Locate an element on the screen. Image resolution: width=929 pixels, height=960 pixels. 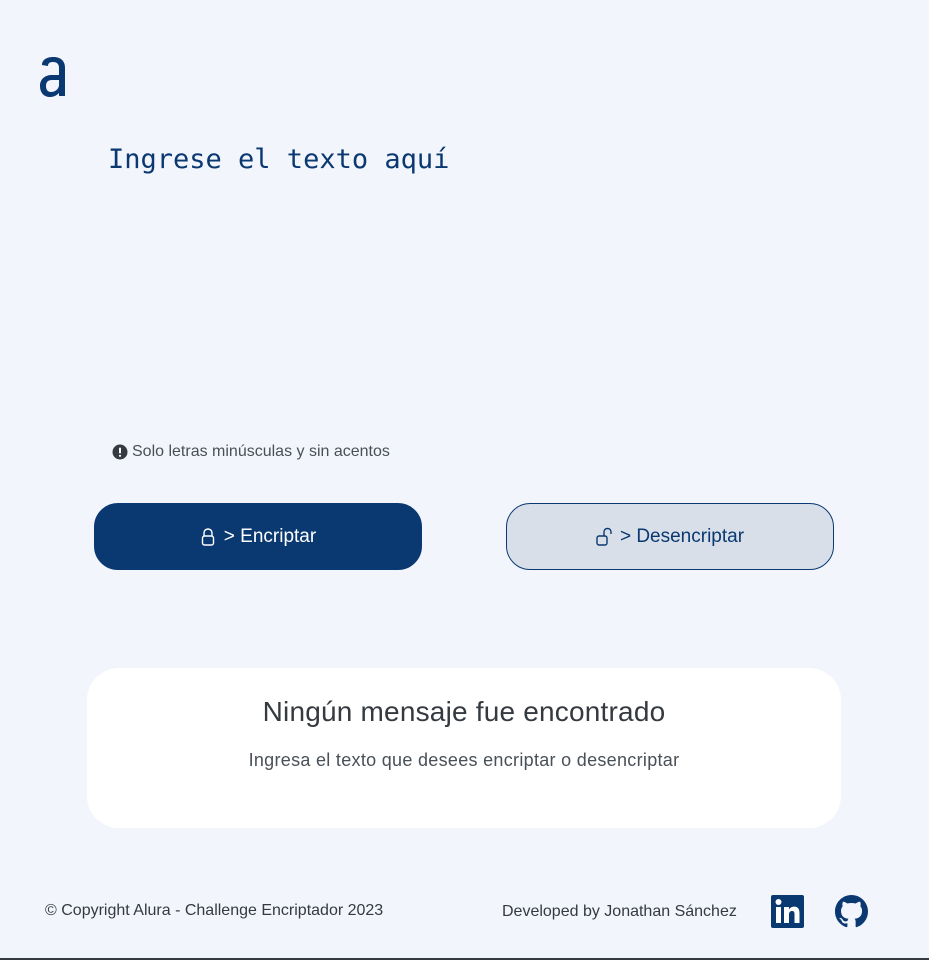
alura-logo is located at coordinates (53, 76).